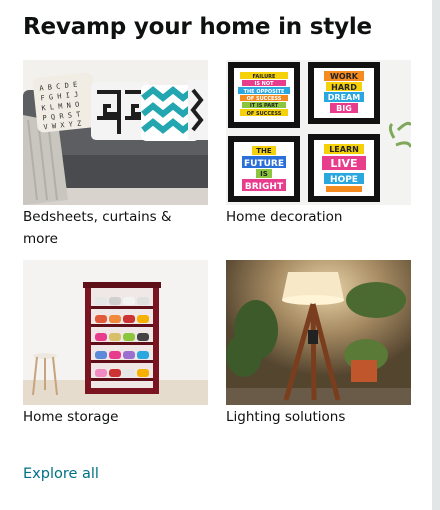 The image size is (440, 510). What do you see at coordinates (344, 76) in the screenshot?
I see `svg-text: WORK` at bounding box center [344, 76].